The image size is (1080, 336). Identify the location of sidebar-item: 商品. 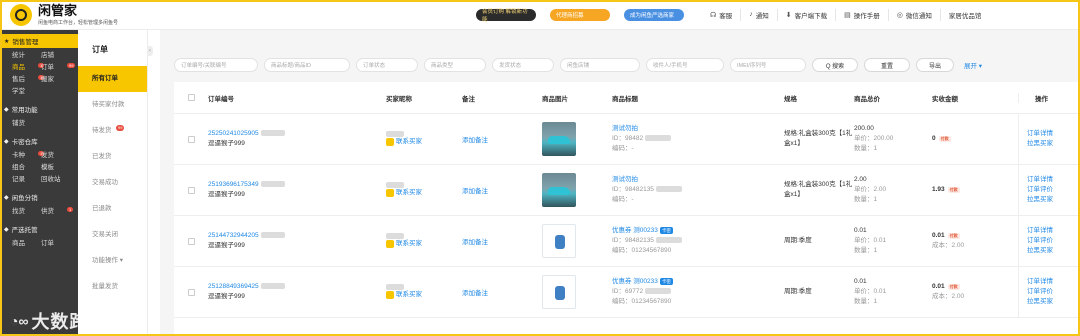
(26, 243).